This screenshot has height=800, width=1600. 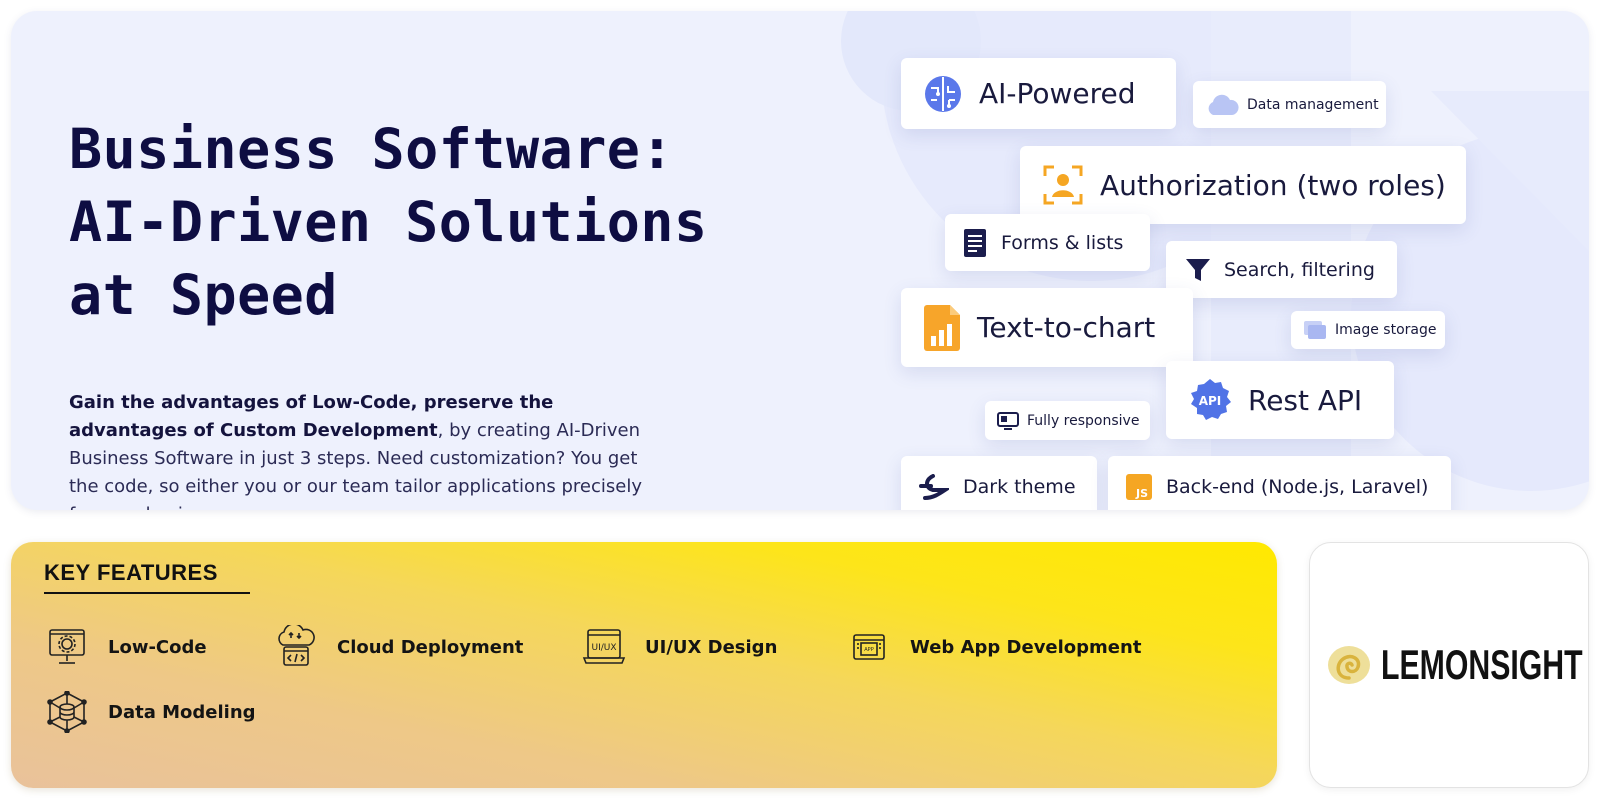 What do you see at coordinates (1273, 185) in the screenshot?
I see `chip-label: Authorization (two roles)` at bounding box center [1273, 185].